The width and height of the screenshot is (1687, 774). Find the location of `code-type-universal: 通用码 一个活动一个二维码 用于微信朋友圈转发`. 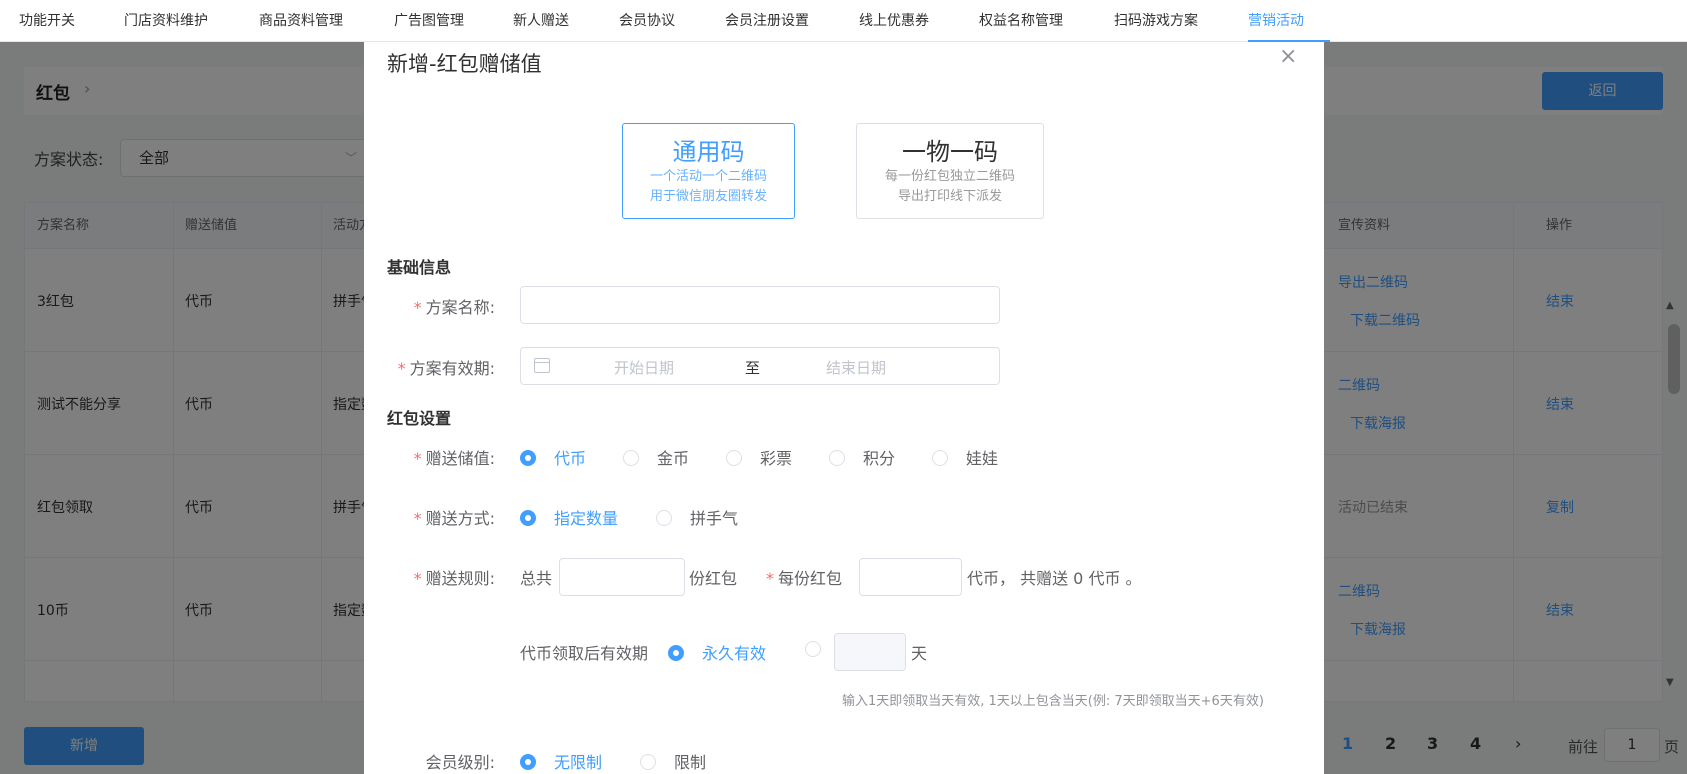

code-type-universal: 通用码 一个活动一个二维码 用于微信朋友圈转发 is located at coordinates (708, 171).